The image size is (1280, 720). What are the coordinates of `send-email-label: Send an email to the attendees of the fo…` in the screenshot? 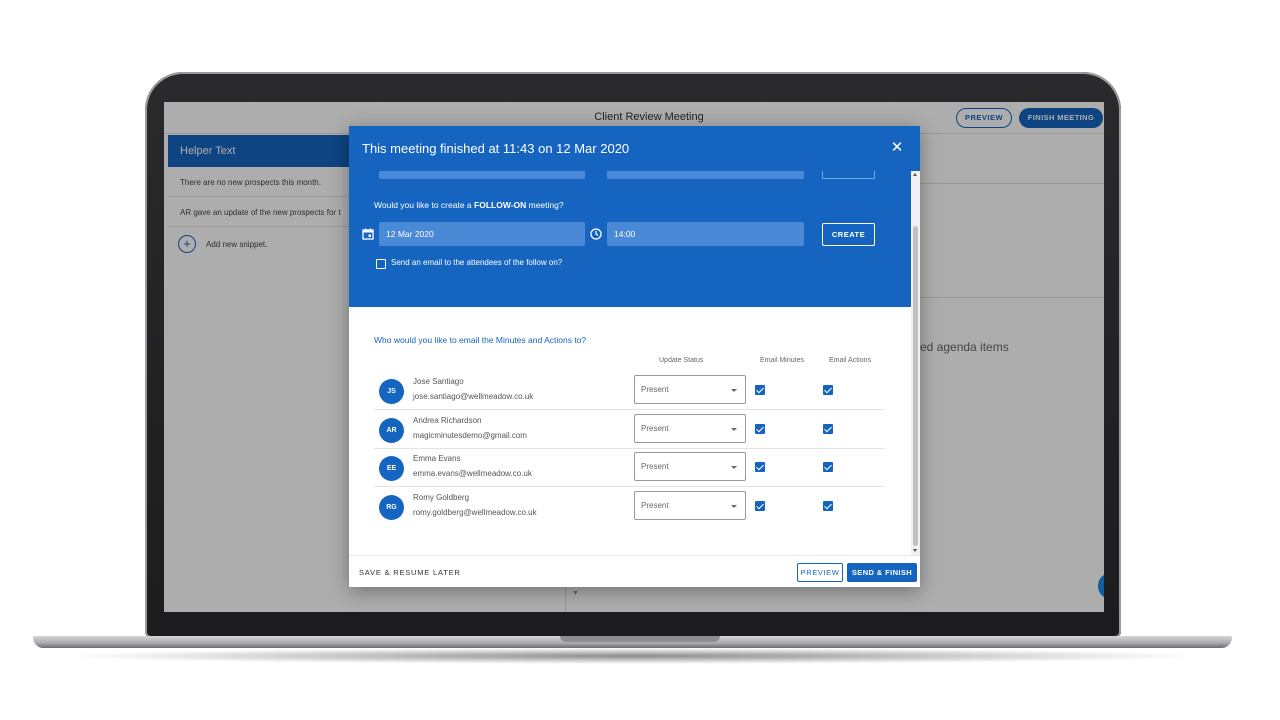 It's located at (477, 262).